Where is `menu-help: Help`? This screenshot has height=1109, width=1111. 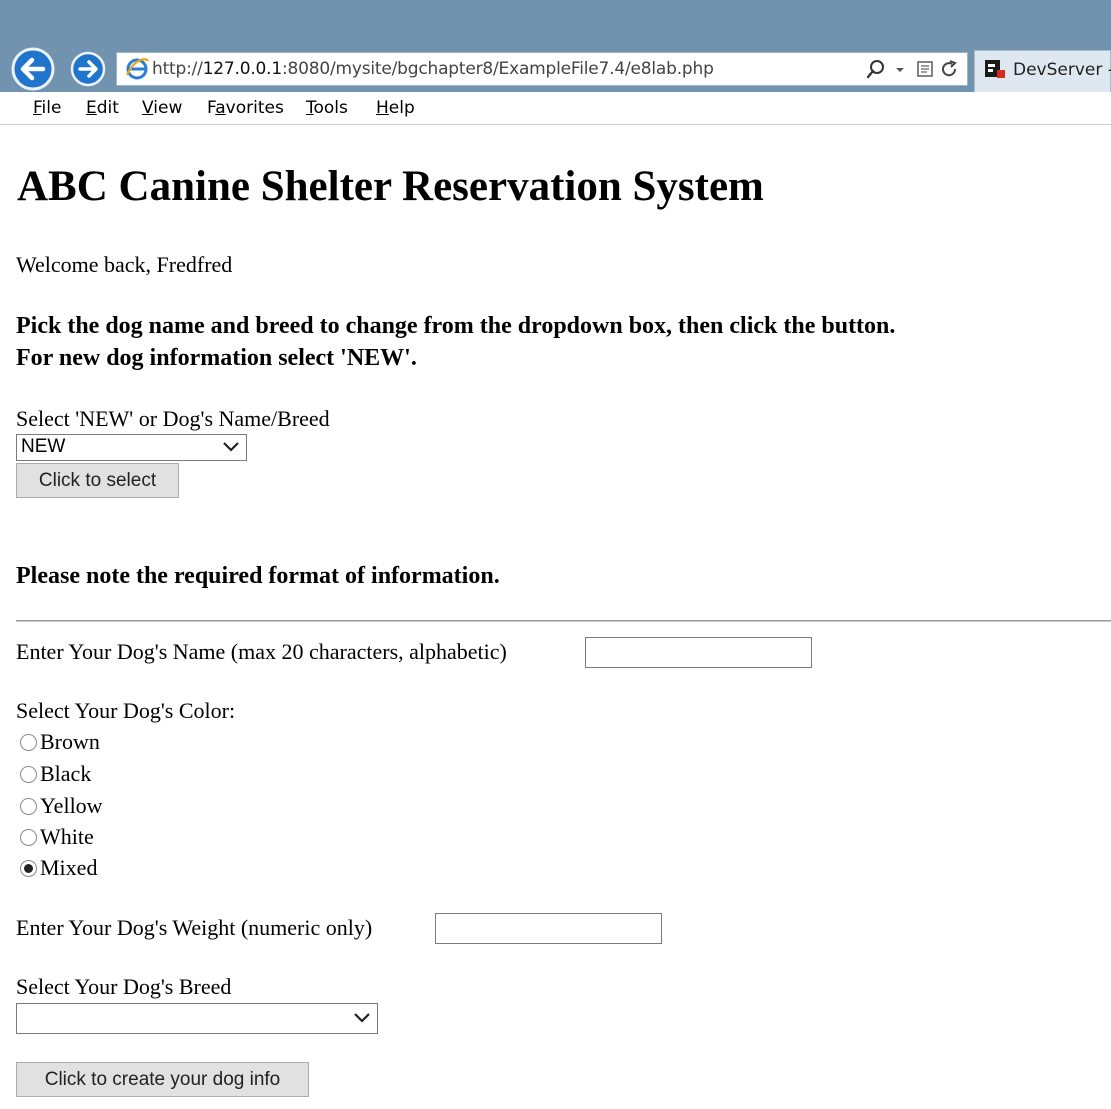
menu-help: Help is located at coordinates (395, 108).